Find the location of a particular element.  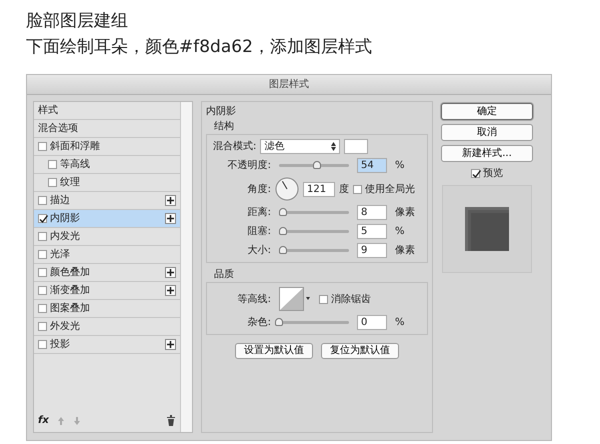

field-label: 大小: is located at coordinates (258, 251).